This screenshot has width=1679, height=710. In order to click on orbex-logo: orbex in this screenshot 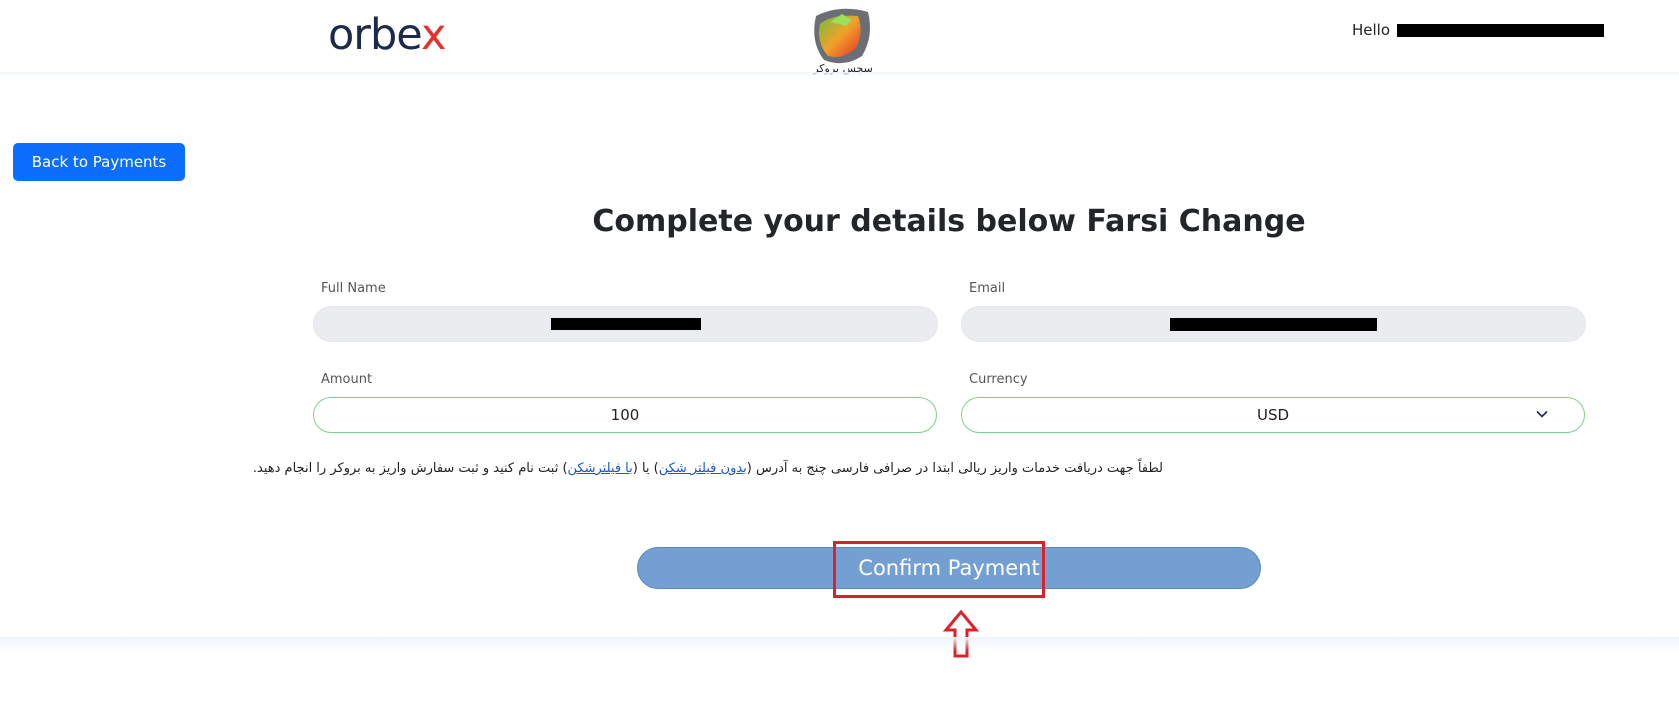, I will do `click(387, 35)`.